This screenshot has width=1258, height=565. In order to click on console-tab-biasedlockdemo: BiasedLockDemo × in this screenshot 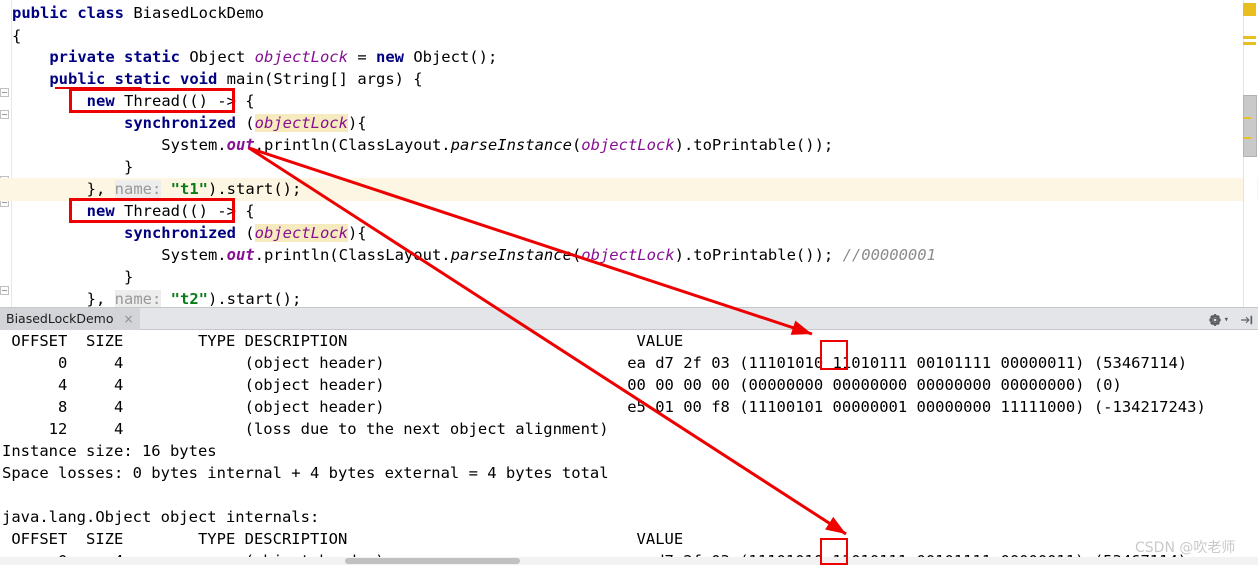, I will do `click(70, 319)`.